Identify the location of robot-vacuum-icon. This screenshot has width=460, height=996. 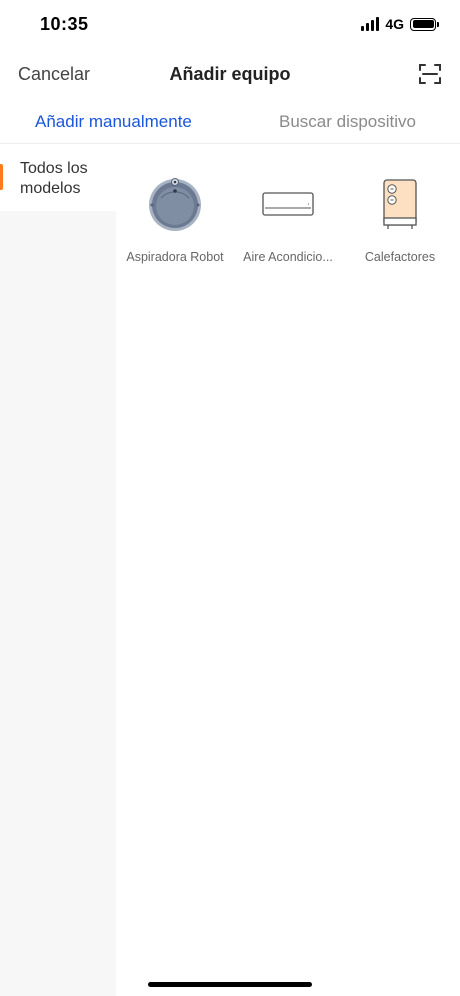
(175, 204).